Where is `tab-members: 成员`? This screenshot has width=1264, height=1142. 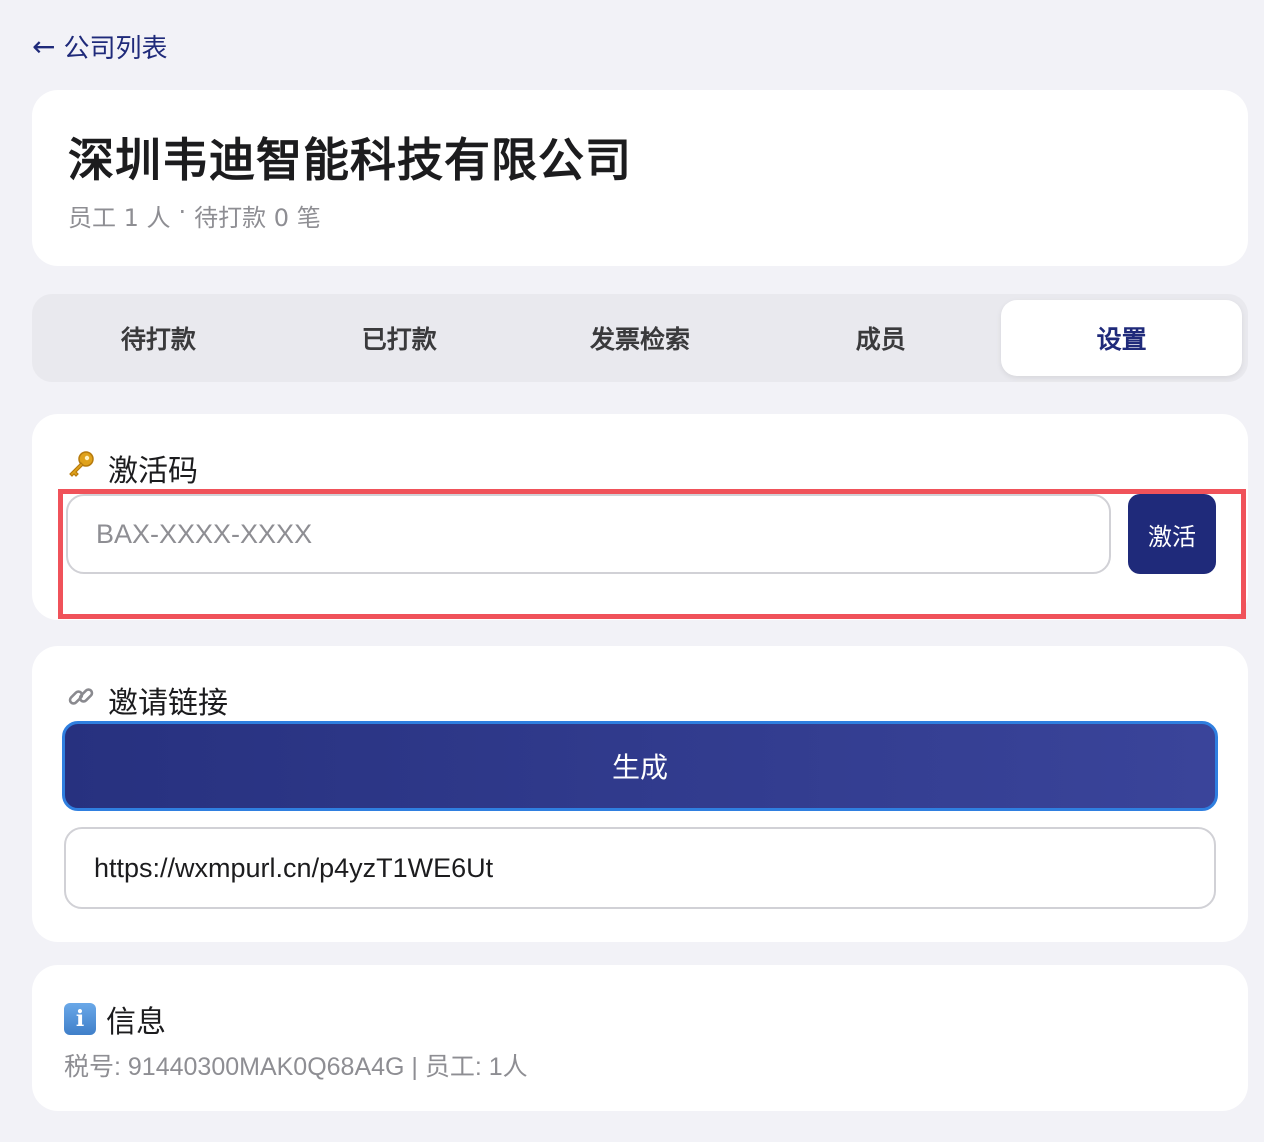
tab-members: 成员 is located at coordinates (880, 338).